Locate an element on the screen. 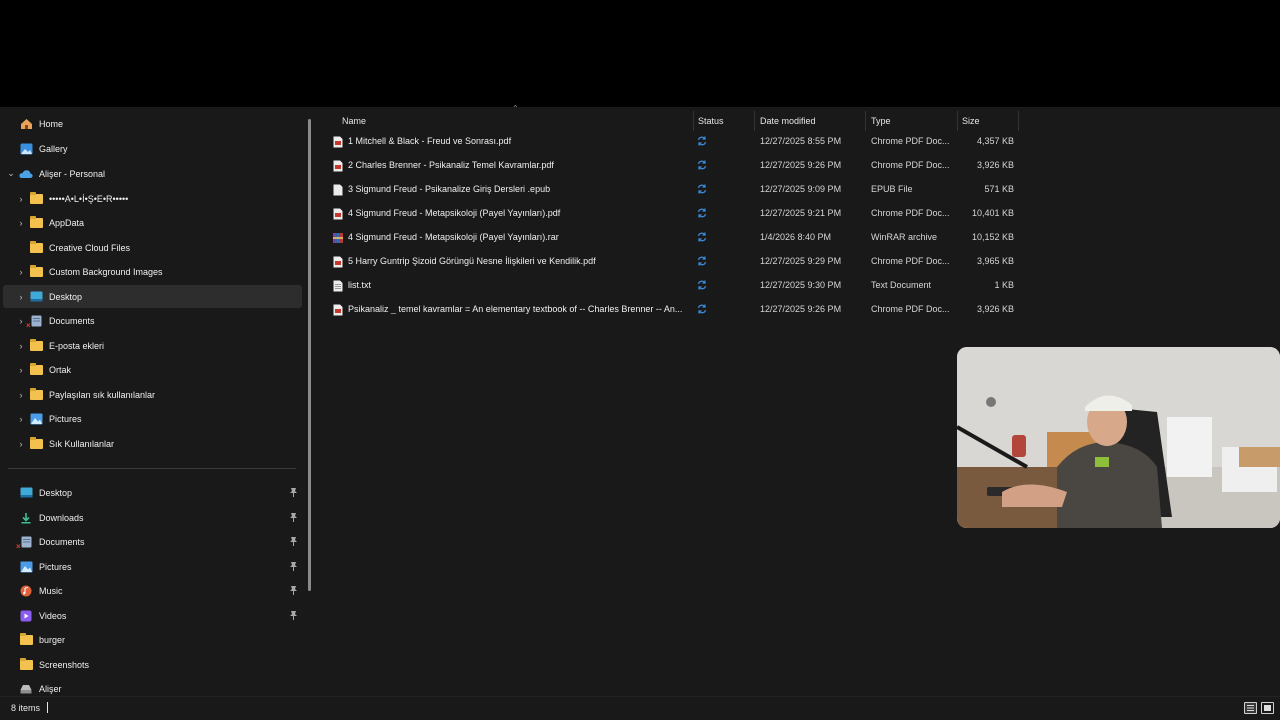 This screenshot has width=1280, height=720. sidebar-item-onedrive: ⌄ Alişer - Personal is located at coordinates (152, 173).